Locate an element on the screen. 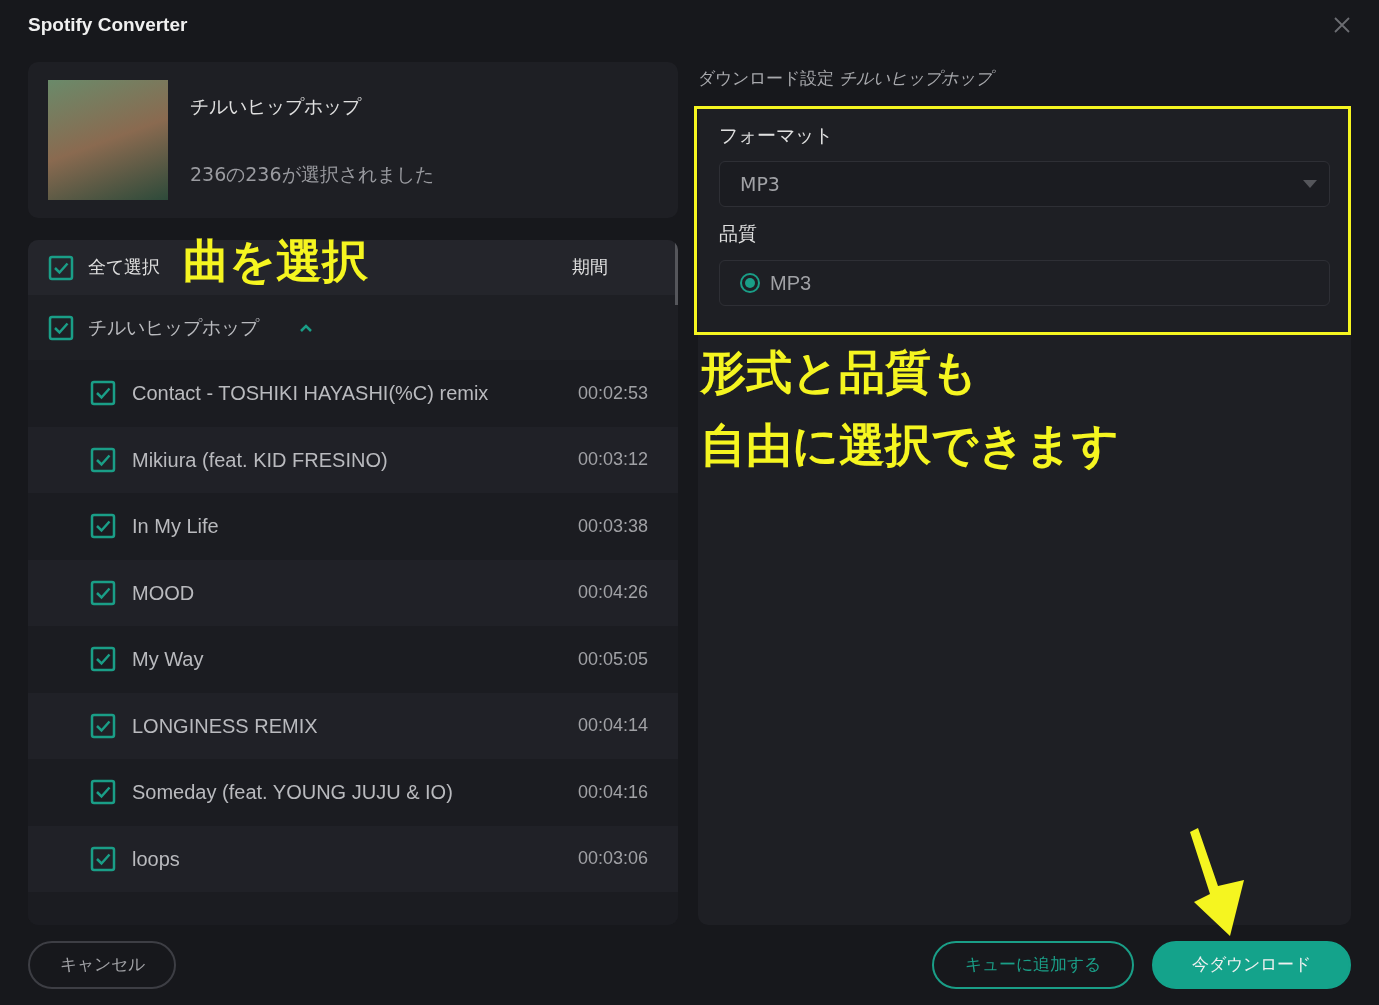 This screenshot has width=1379, height=1005. quality-label: 品質 is located at coordinates (738, 233).